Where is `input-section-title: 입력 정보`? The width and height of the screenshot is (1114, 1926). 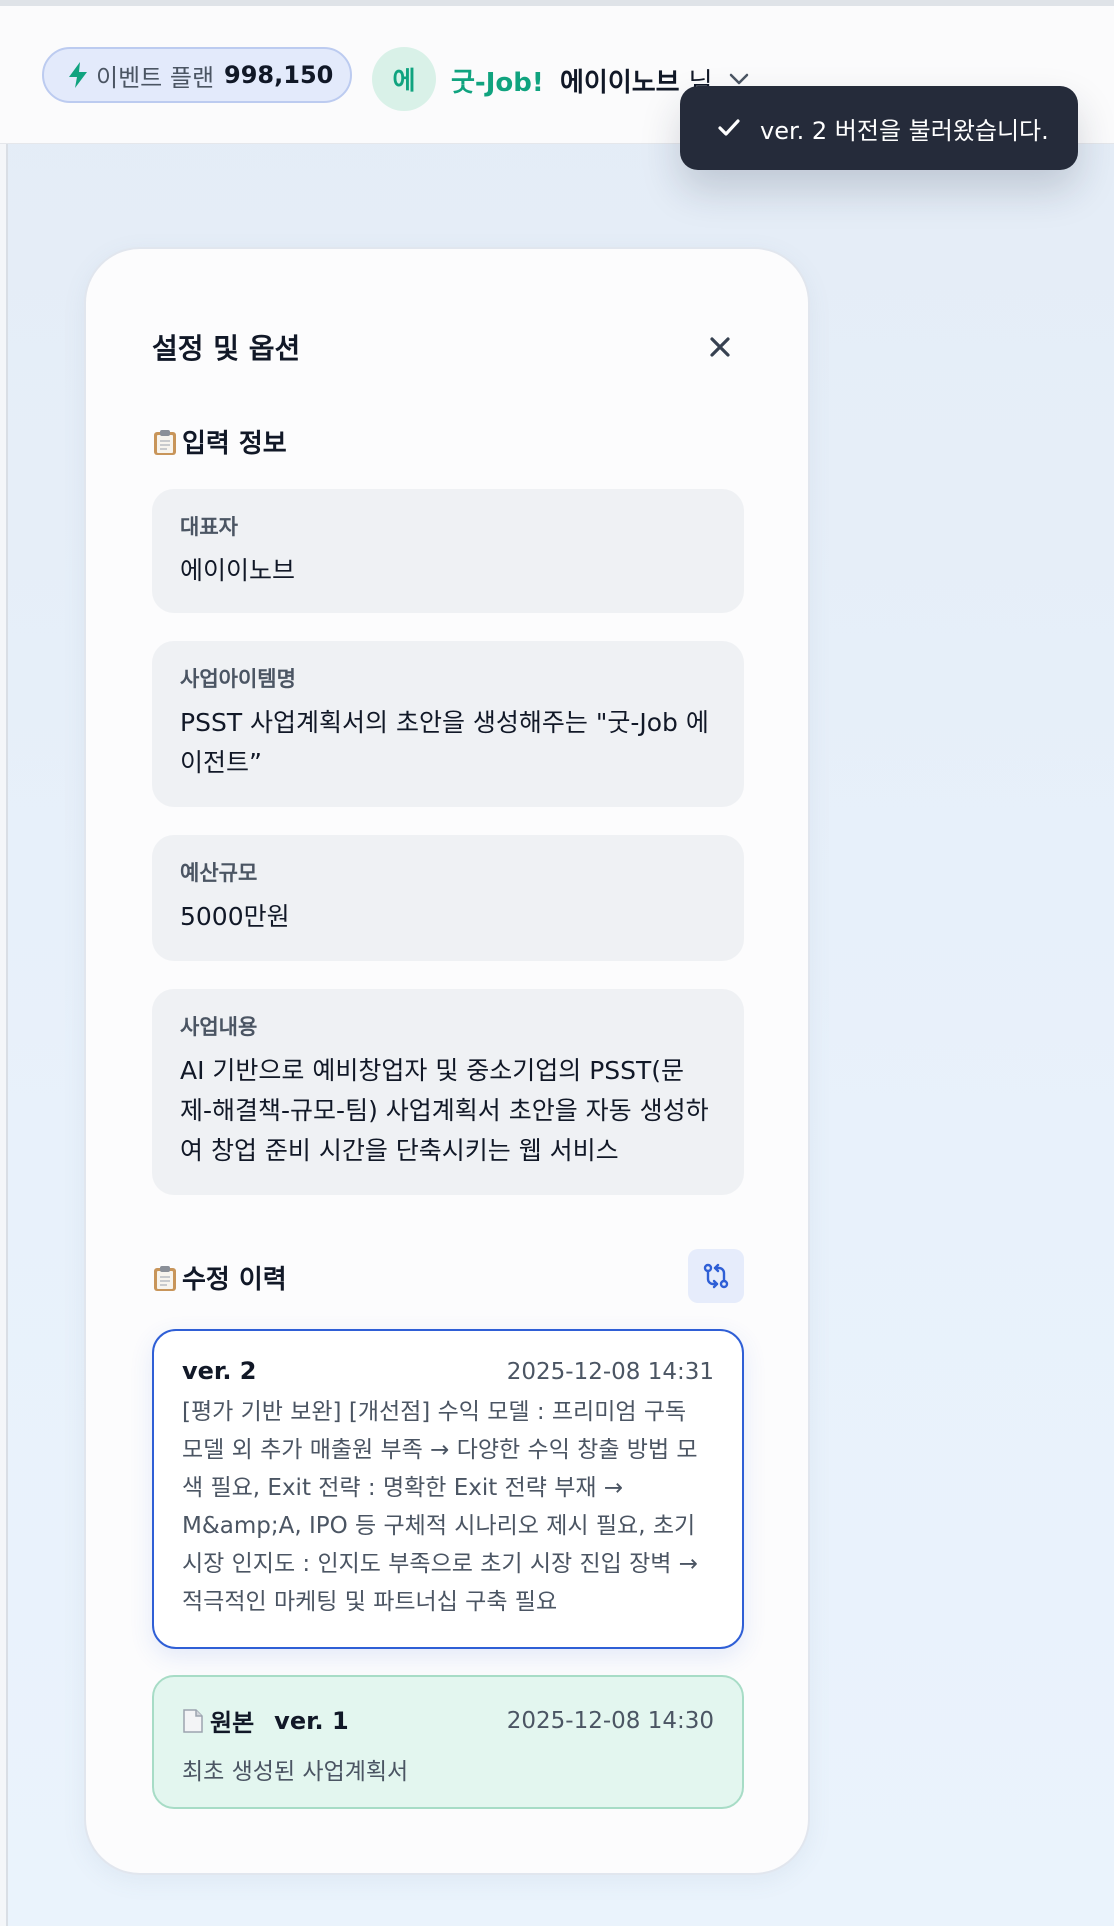 input-section-title: 입력 정보 is located at coordinates (219, 441).